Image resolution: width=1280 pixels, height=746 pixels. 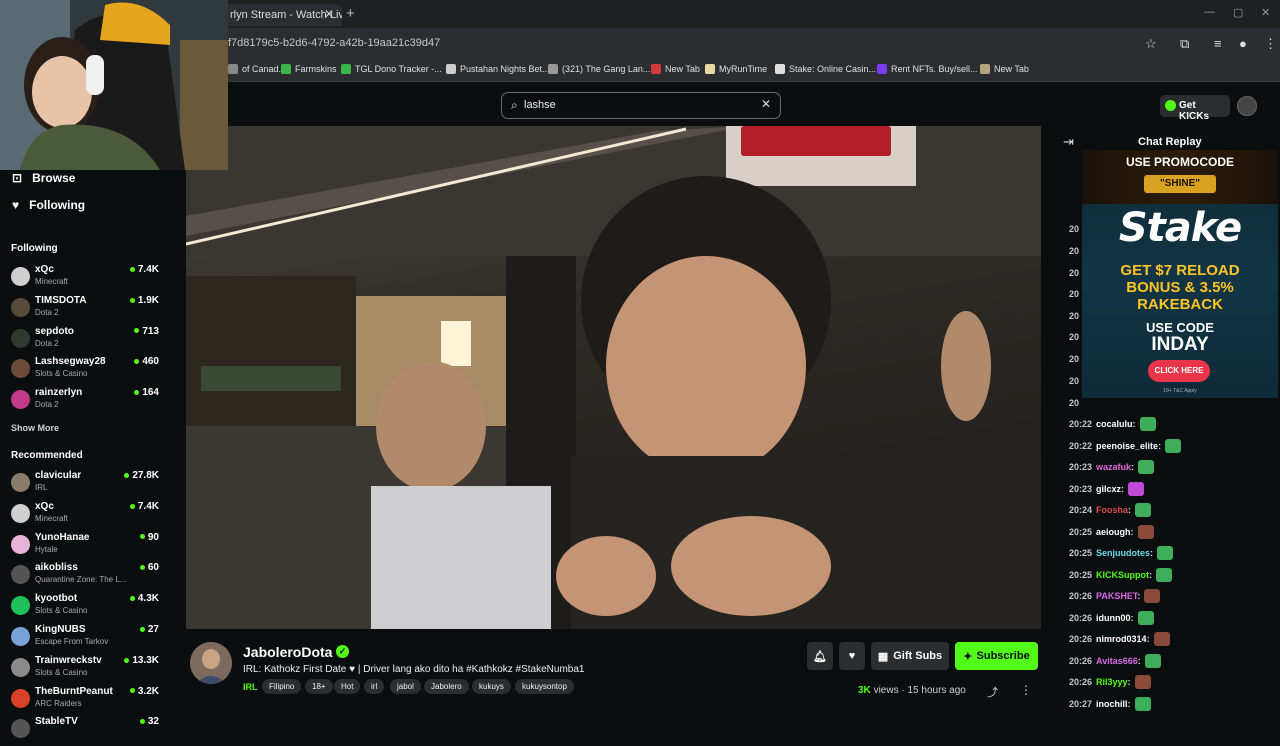 I want to click on chat-message: 20:26 idunn00:, so click(x=1111, y=617).